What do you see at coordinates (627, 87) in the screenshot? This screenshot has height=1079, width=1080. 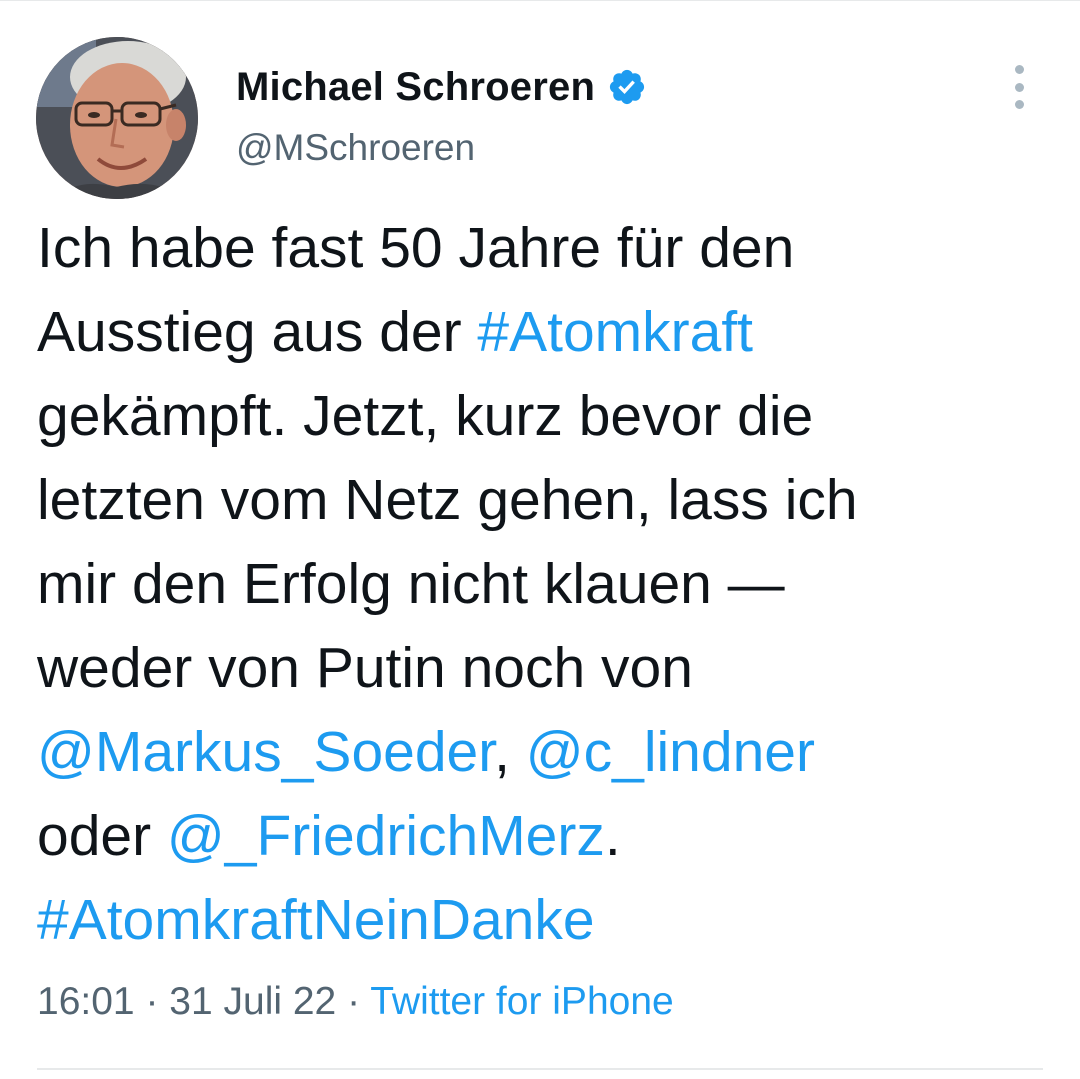 I see `verified-badge-icon` at bounding box center [627, 87].